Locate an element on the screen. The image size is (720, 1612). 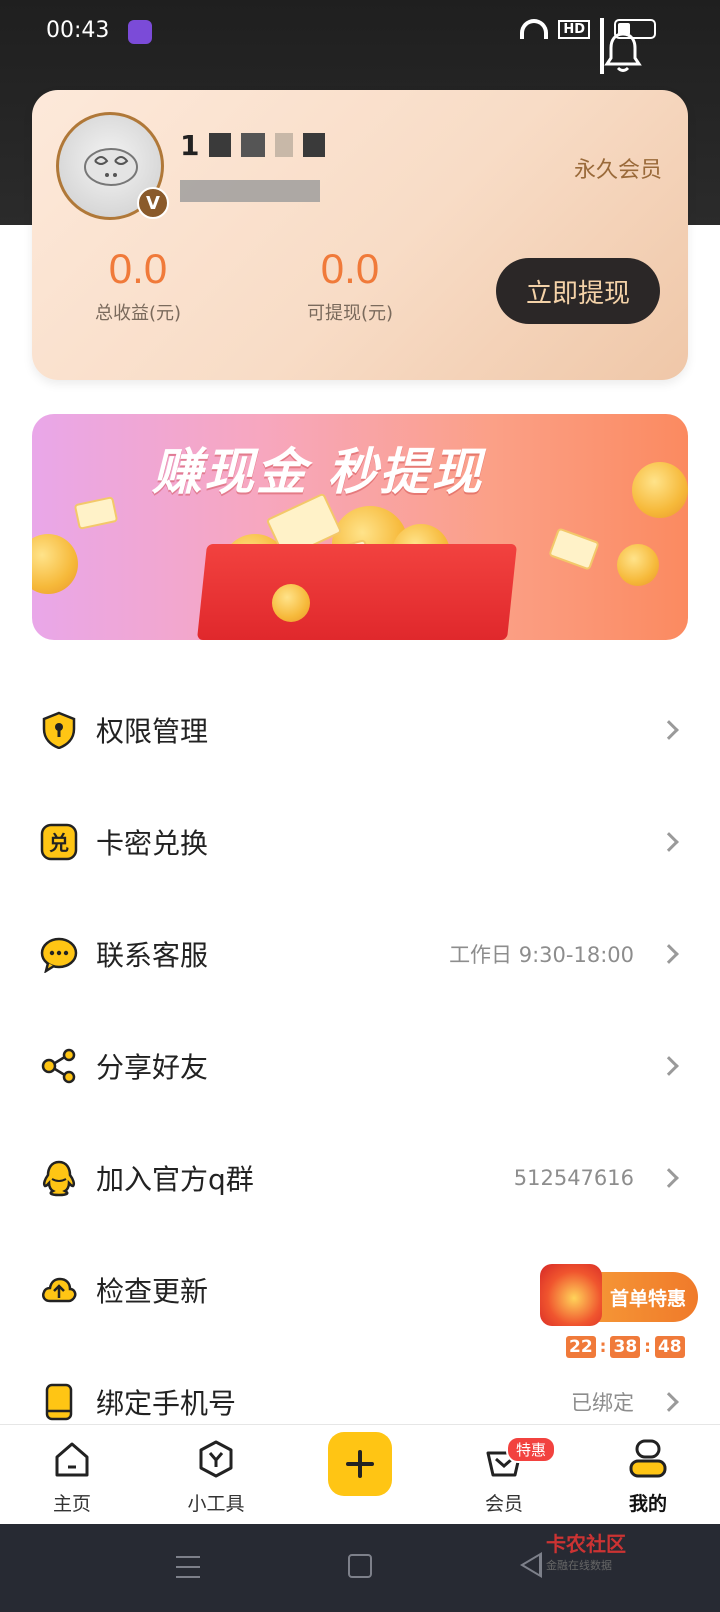
menu-item-label: 联系客服 is located at coordinates (152, 955).